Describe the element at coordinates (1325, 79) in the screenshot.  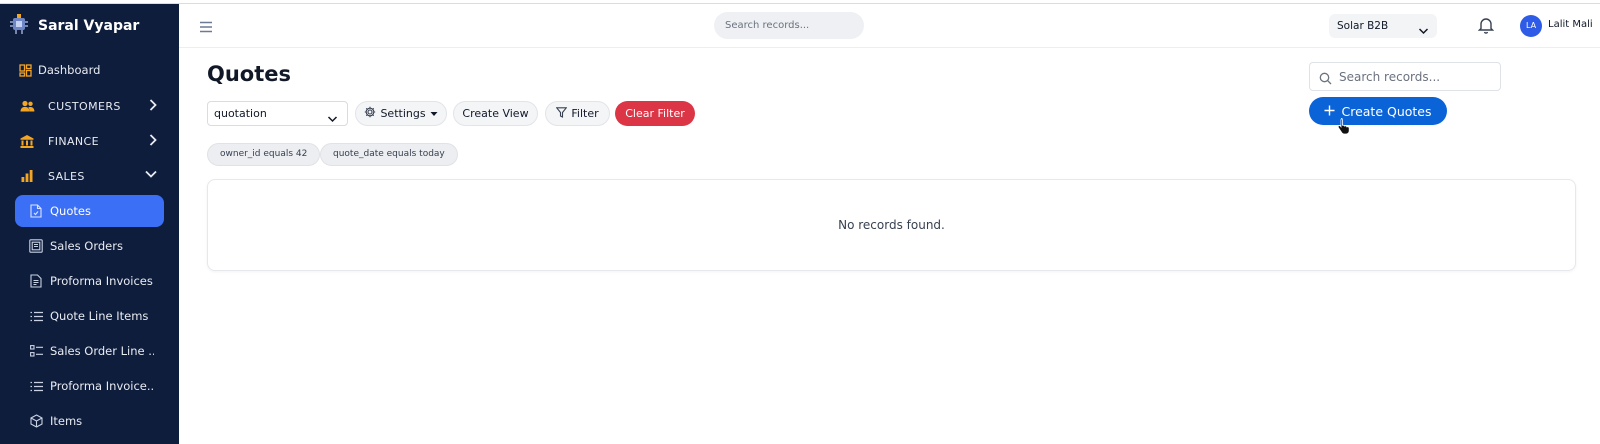
I see `search-icon` at that location.